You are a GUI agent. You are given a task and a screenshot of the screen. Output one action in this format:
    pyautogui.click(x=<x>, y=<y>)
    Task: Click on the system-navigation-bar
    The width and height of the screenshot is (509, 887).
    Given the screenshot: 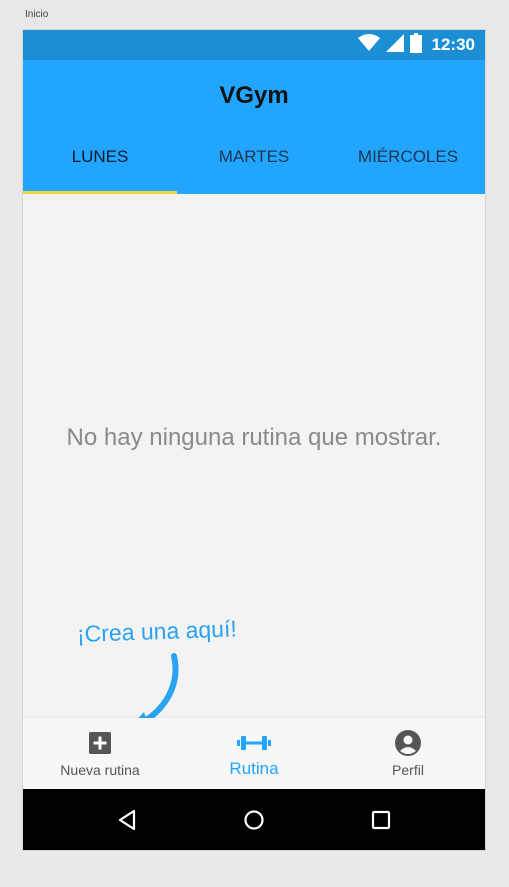 What is the action you would take?
    pyautogui.click(x=254, y=819)
    